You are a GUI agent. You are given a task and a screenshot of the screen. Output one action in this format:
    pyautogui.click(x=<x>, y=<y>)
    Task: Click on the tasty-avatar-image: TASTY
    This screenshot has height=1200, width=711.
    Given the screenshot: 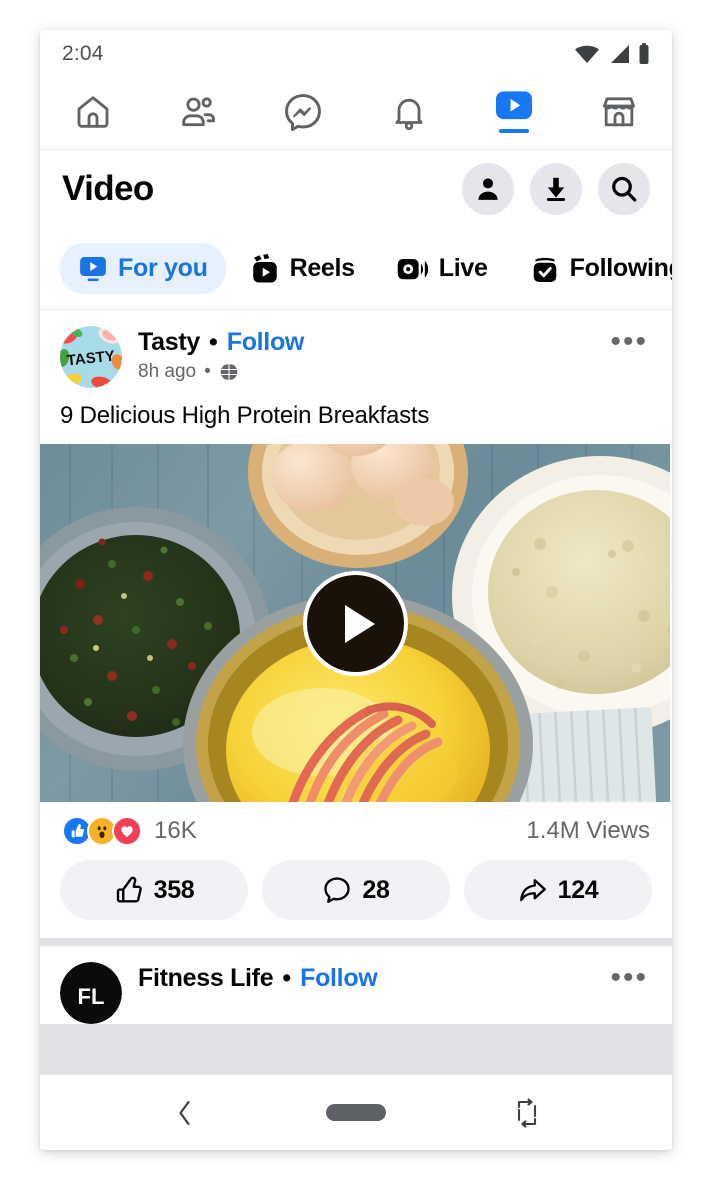 What is the action you would take?
    pyautogui.click(x=91, y=357)
    